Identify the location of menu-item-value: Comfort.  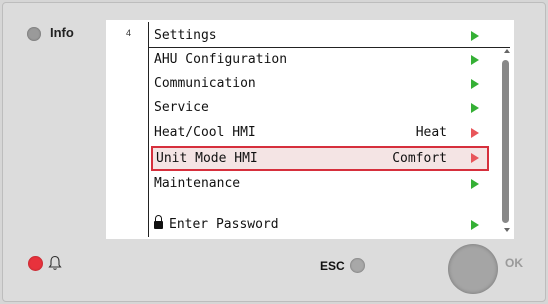
(419, 158).